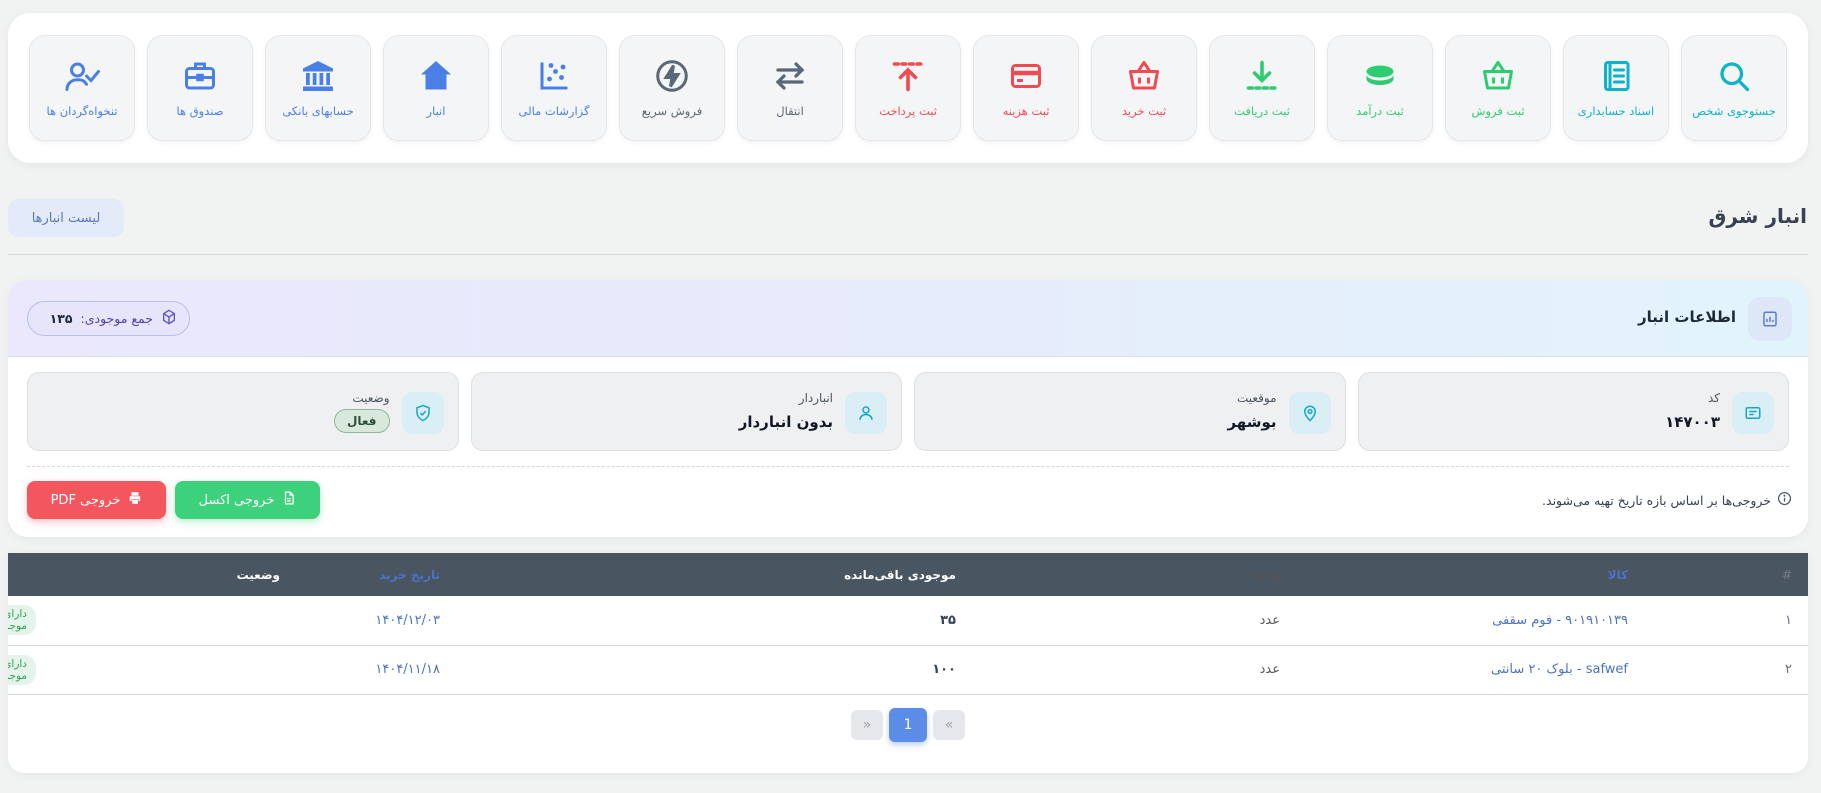 The width and height of the screenshot is (1821, 793). I want to click on upload-icon, so click(908, 76).